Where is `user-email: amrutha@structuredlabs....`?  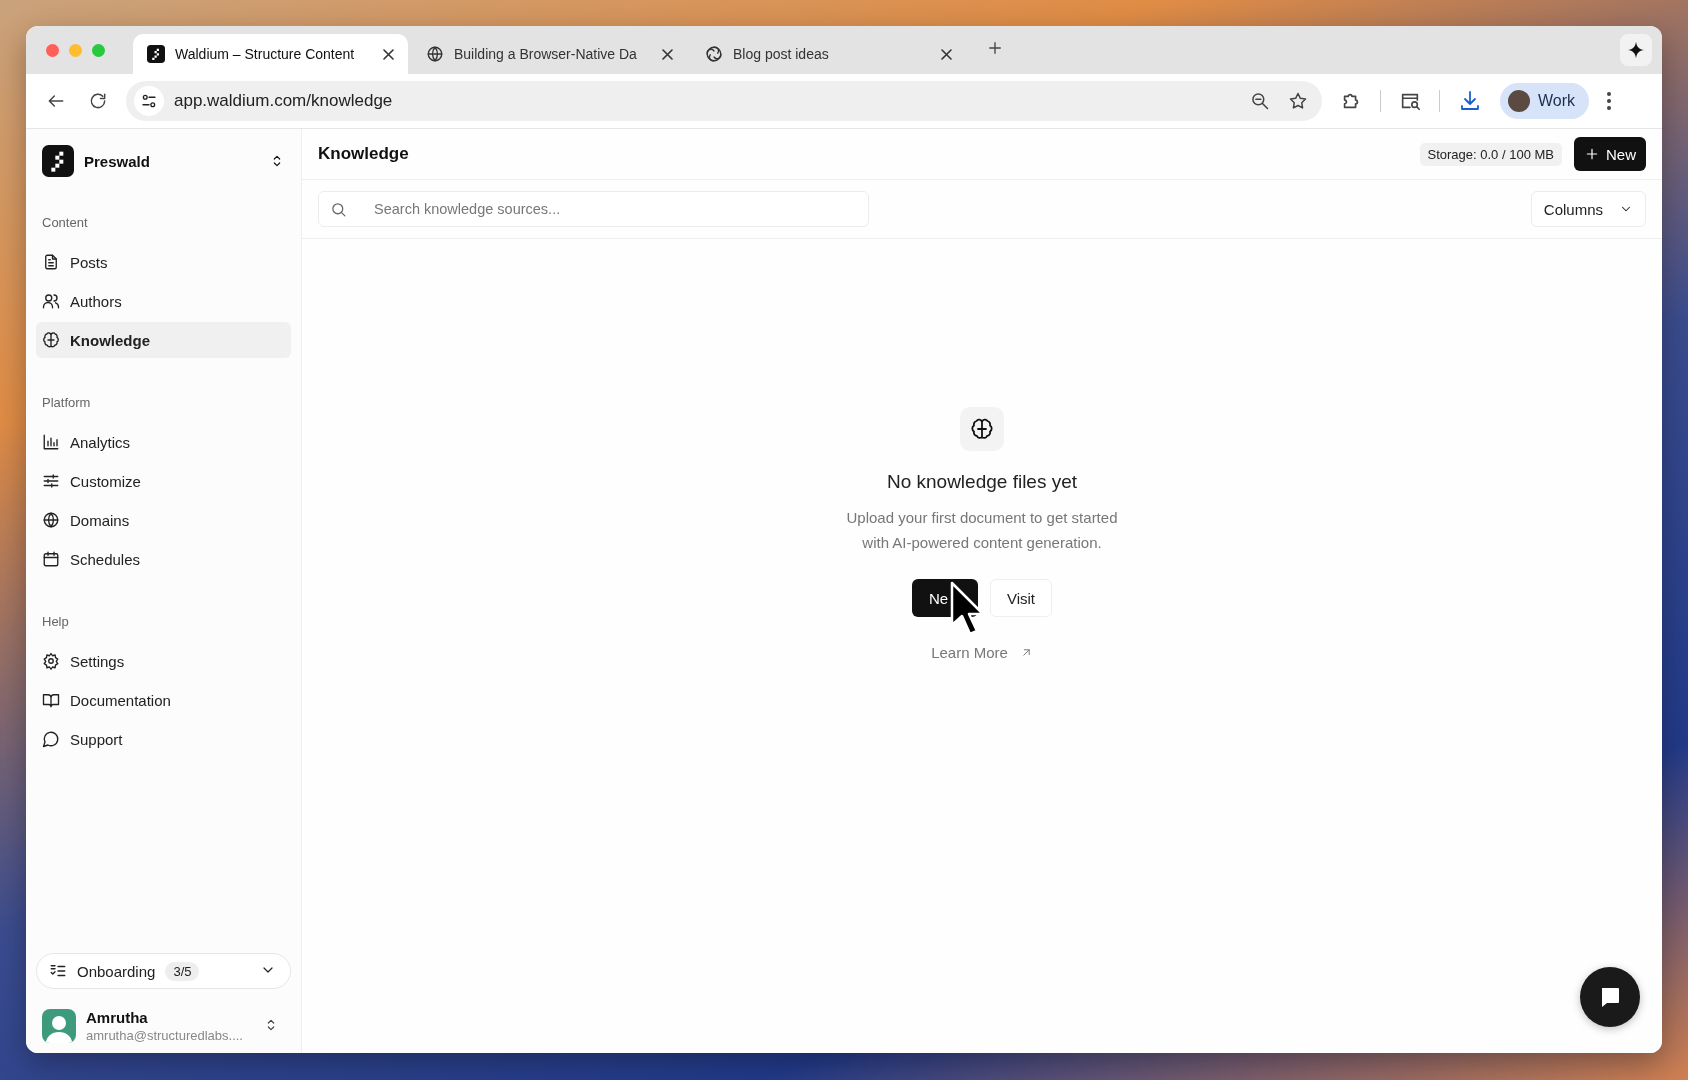 user-email: amrutha@structuredlabs.... is located at coordinates (165, 1035).